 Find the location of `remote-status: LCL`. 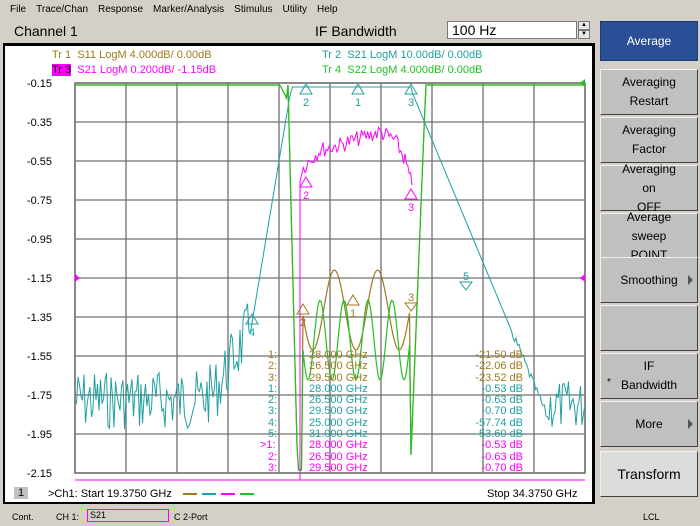

remote-status: LCL is located at coordinates (651, 517).